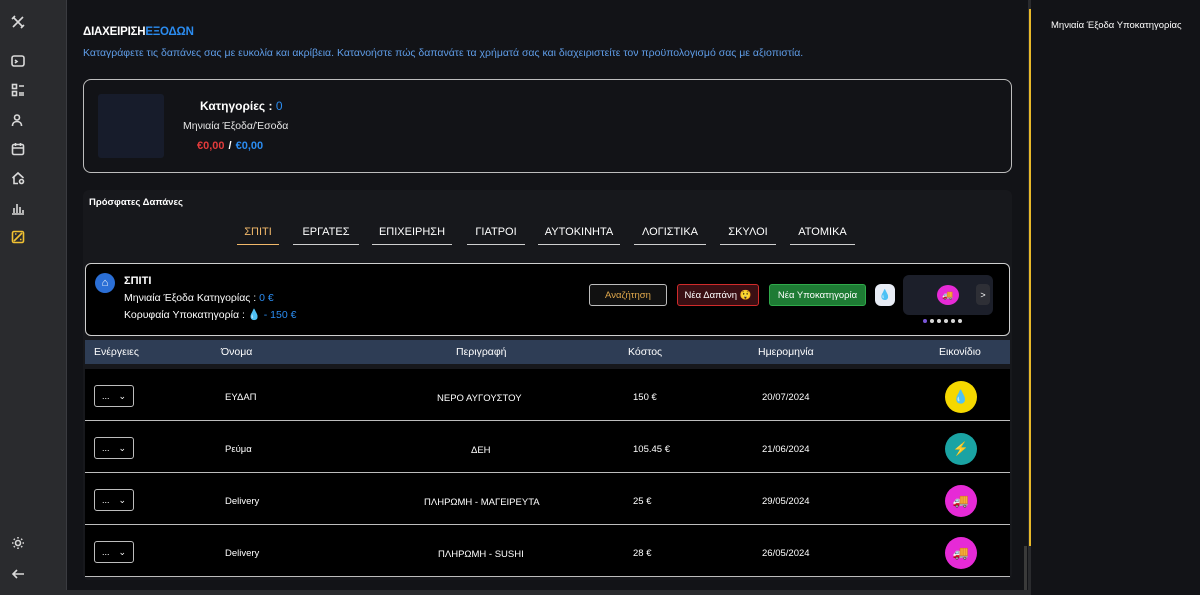  I want to click on row-cost: 28 €, so click(642, 553).